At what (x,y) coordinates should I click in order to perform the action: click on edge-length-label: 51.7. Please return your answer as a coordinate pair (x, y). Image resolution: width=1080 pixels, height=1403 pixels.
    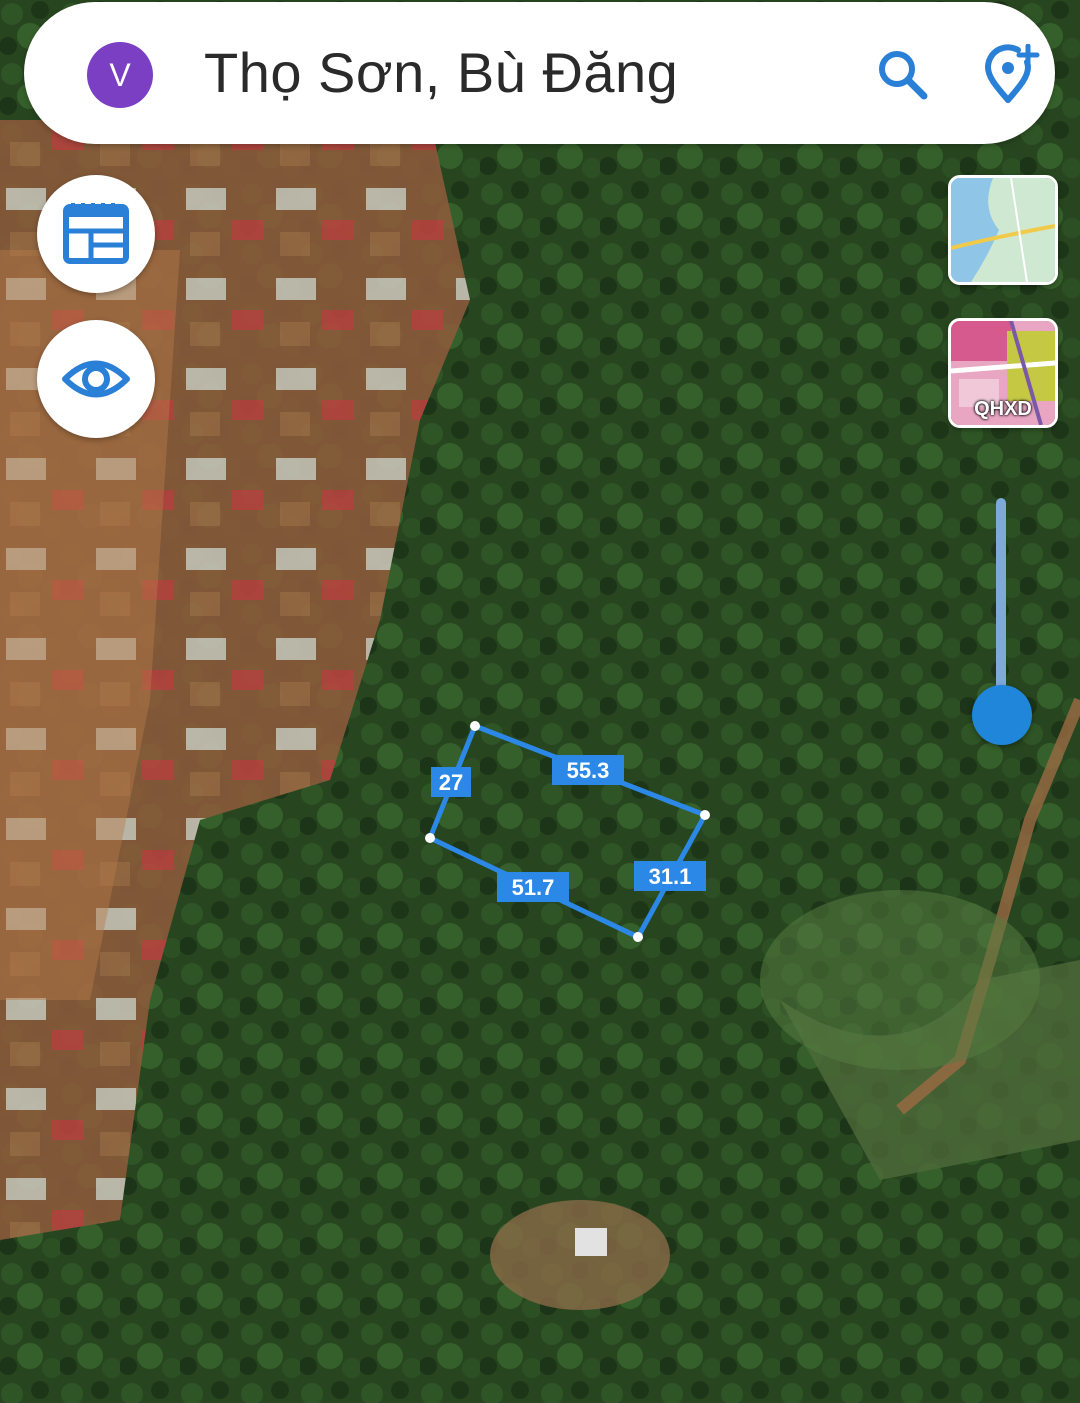
    Looking at the image, I should click on (533, 887).